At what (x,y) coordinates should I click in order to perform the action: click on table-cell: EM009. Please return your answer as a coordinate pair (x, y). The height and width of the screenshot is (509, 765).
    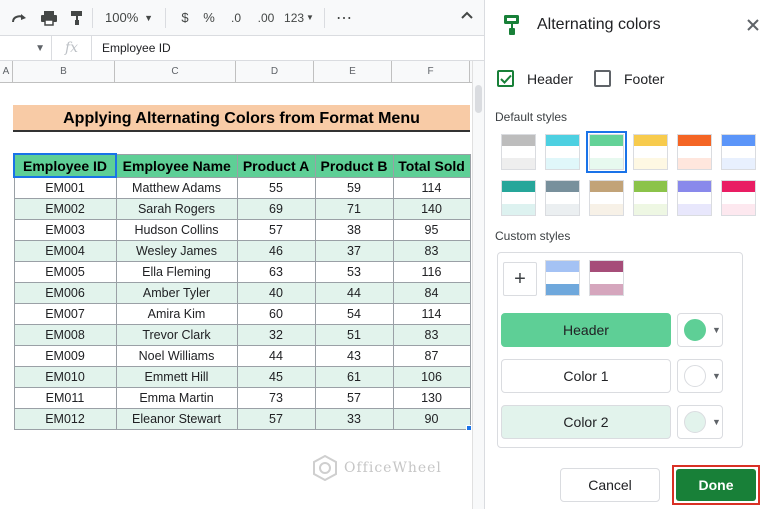
    Looking at the image, I should click on (65, 355).